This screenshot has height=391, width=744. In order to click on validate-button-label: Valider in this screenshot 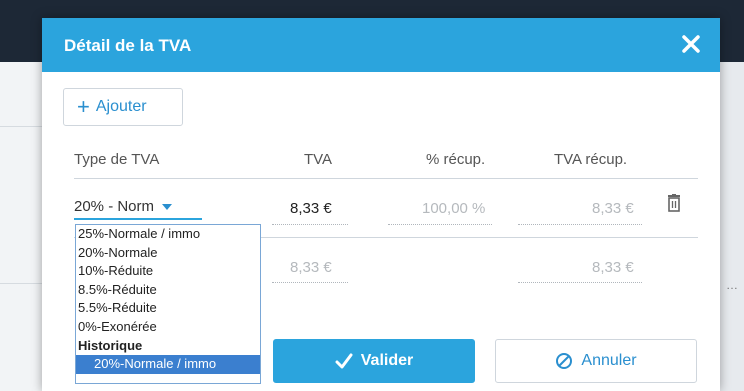, I will do `click(387, 360)`.